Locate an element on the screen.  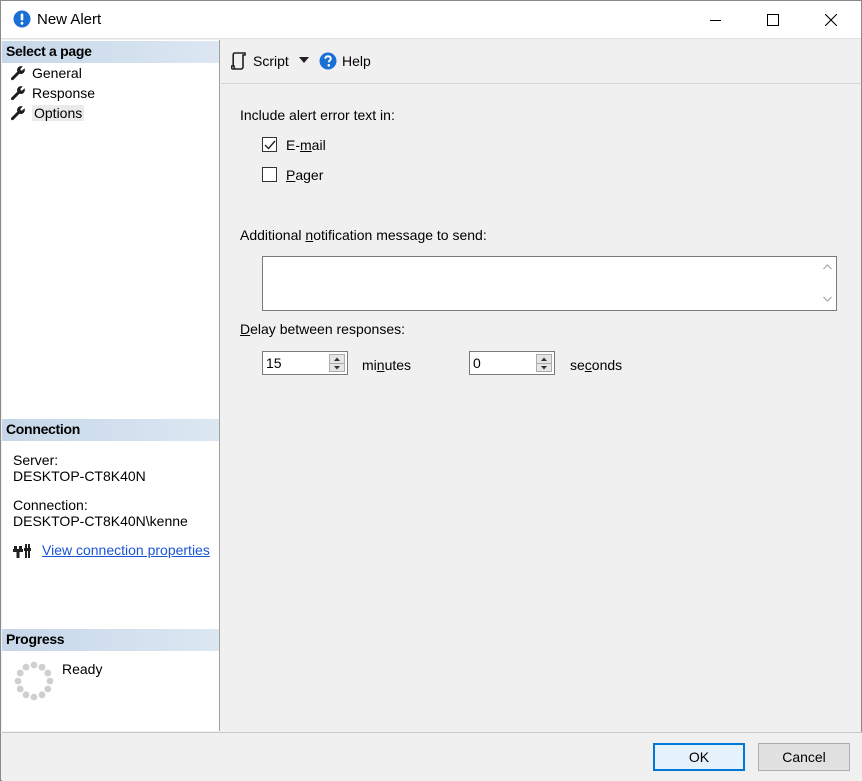
seconds-down-button is located at coordinates (544, 367).